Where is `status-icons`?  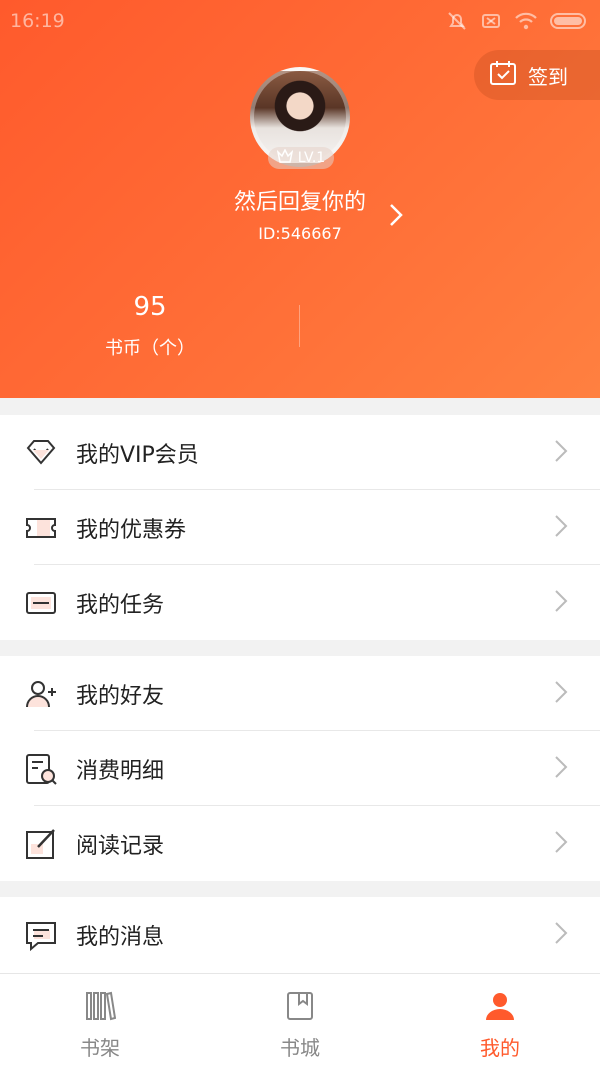
status-icons is located at coordinates (518, 21).